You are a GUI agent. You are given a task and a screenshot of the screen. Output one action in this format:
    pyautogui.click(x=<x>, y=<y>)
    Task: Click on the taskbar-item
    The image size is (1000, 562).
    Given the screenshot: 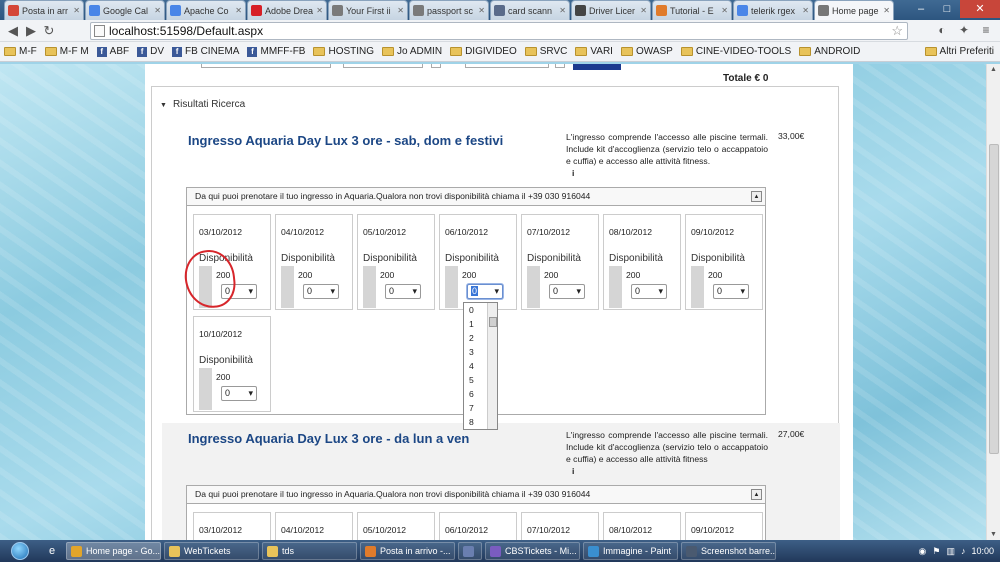 What is the action you would take?
    pyautogui.click(x=470, y=551)
    